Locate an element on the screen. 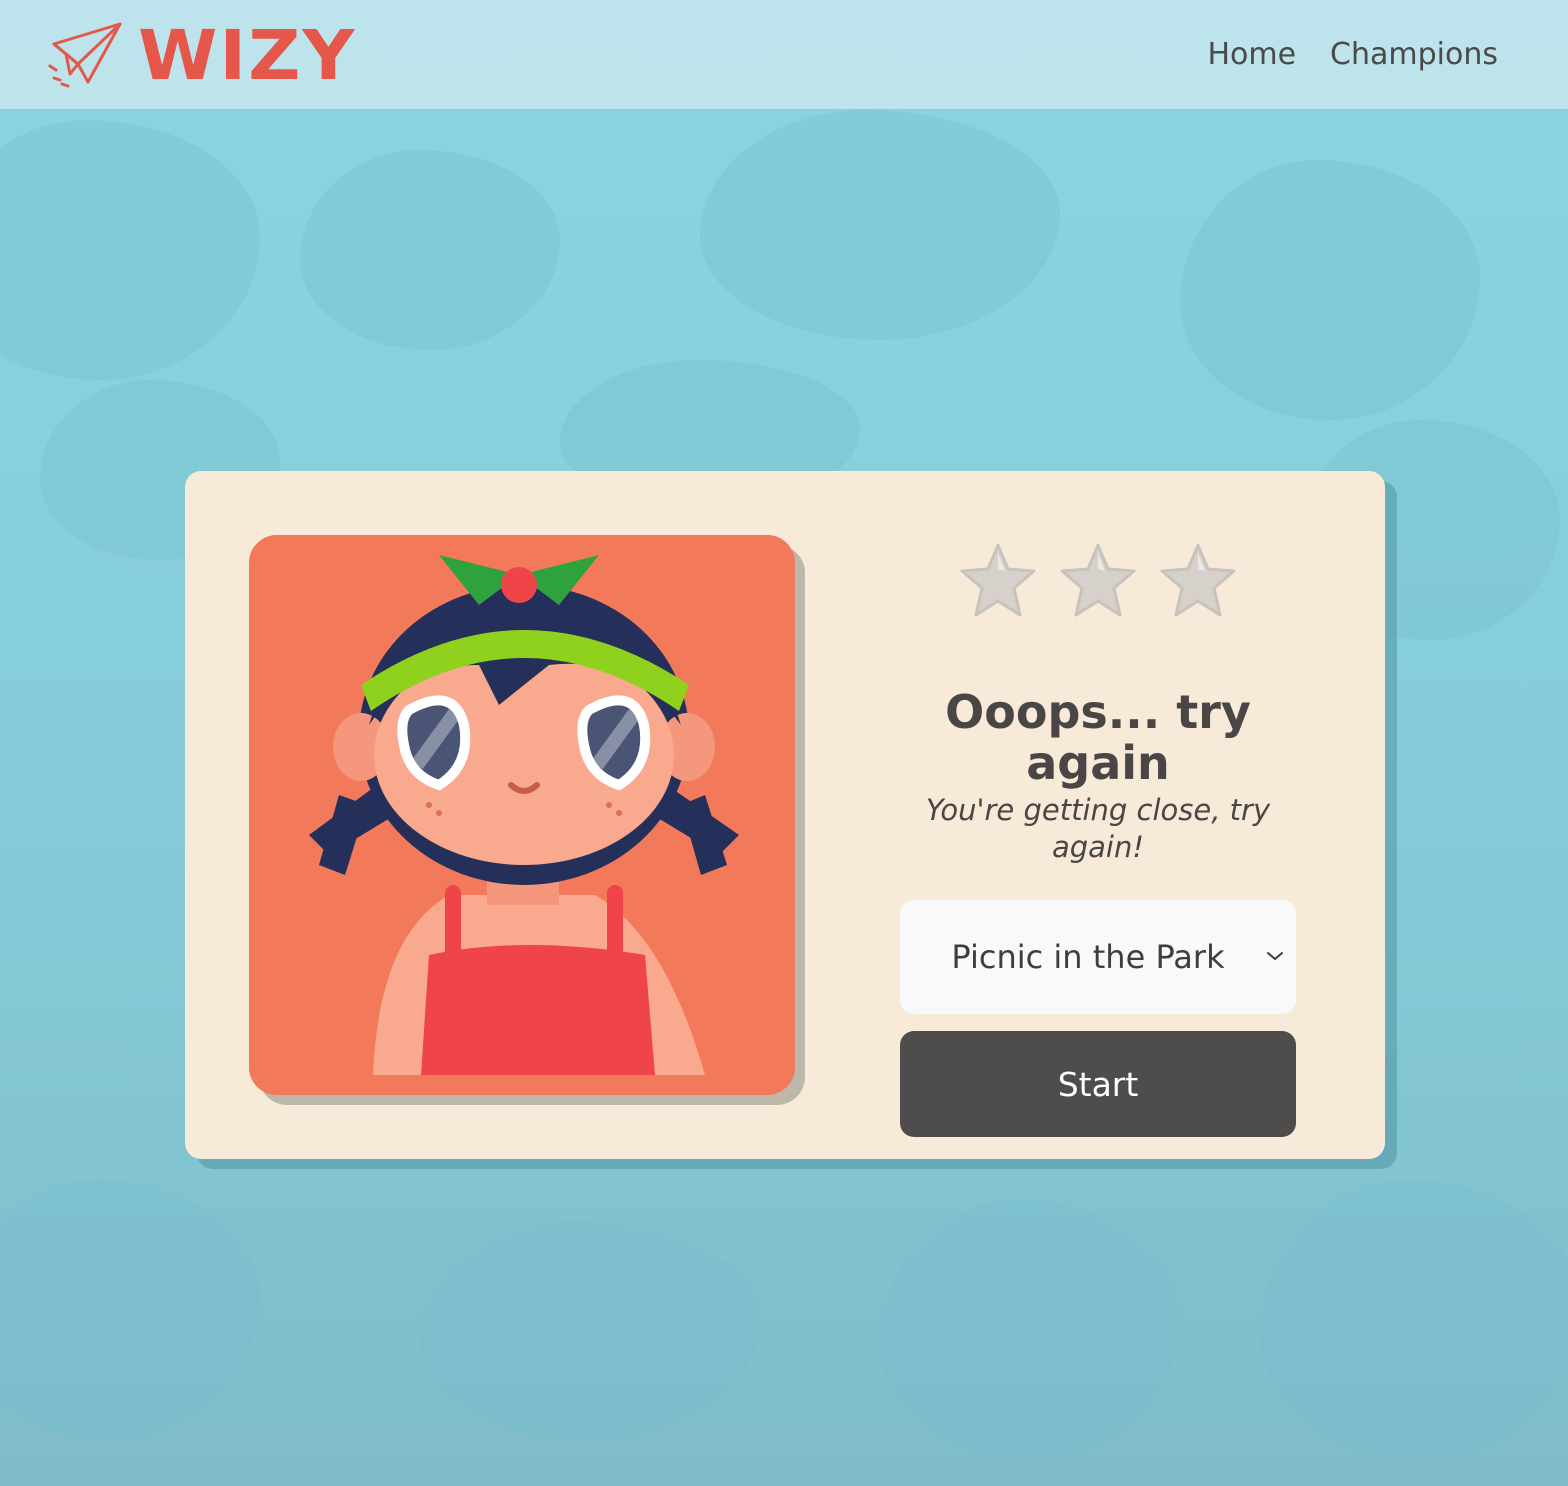 This screenshot has width=1568, height=1486. star-rating is located at coordinates (1098, 583).